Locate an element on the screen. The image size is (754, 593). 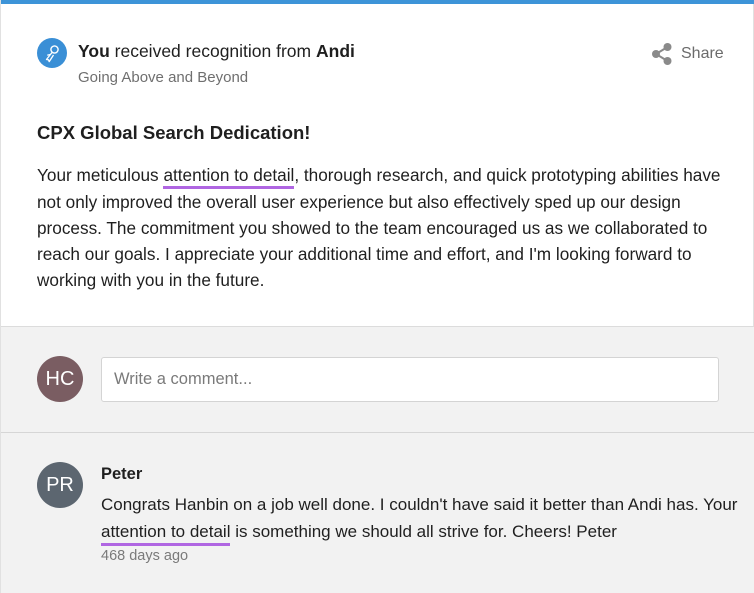
sender-name: Andi is located at coordinates (335, 51).